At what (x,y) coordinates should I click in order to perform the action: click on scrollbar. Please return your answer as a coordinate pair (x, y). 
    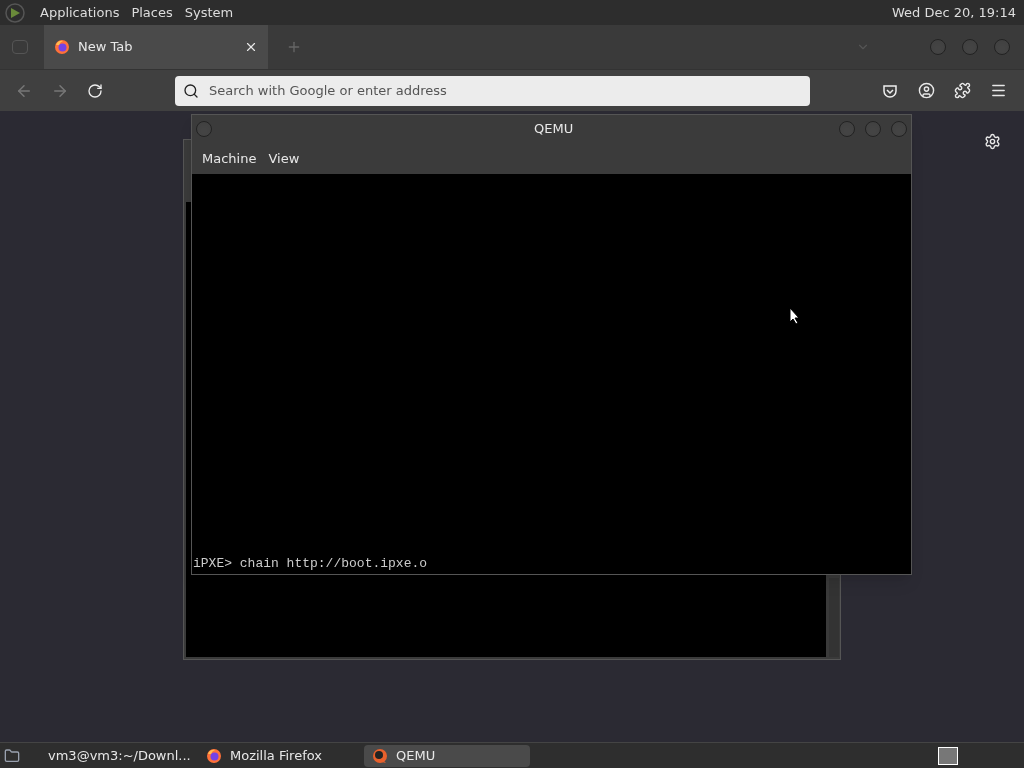
    Looking at the image, I should click on (834, 617).